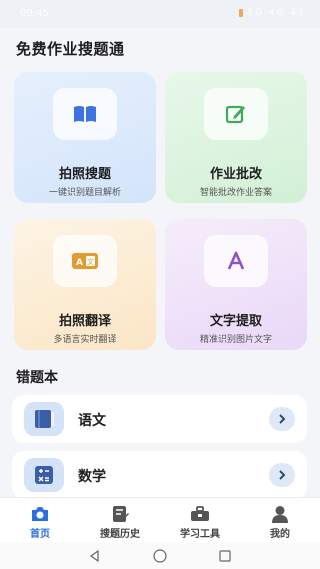  I want to click on svg-text: A, so click(79, 263).